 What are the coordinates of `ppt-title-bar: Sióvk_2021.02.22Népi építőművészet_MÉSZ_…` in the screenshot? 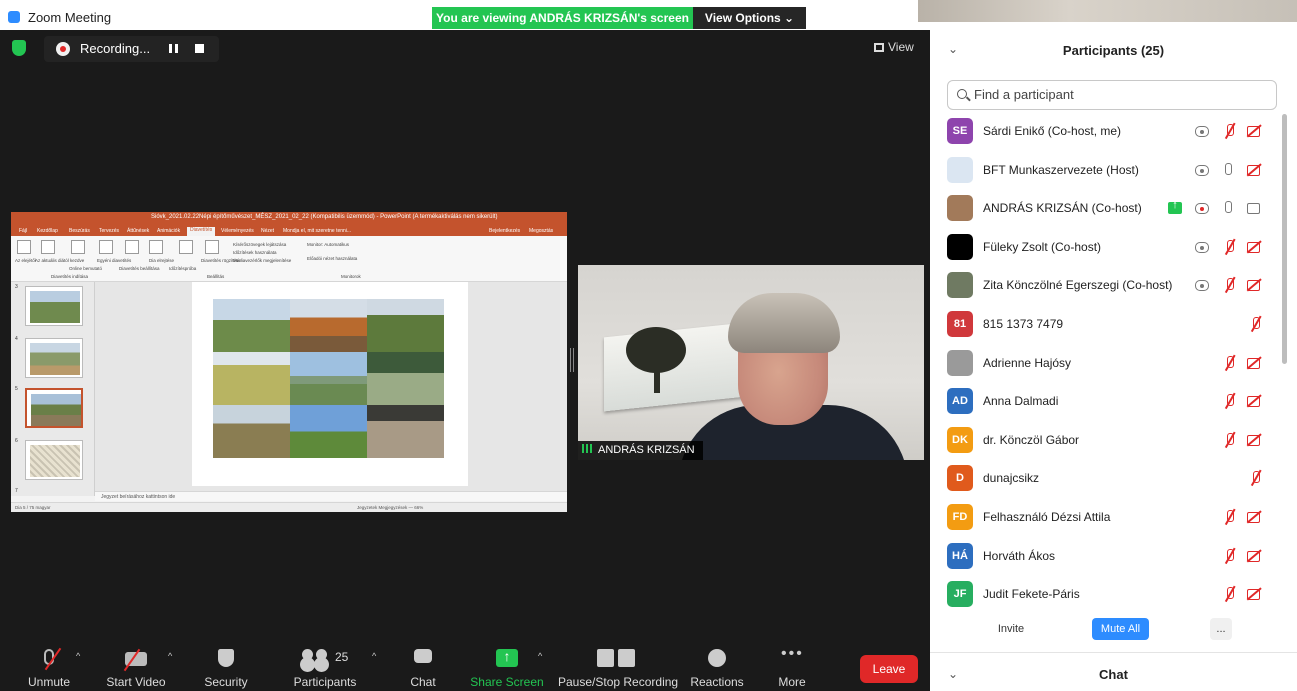 It's located at (289, 219).